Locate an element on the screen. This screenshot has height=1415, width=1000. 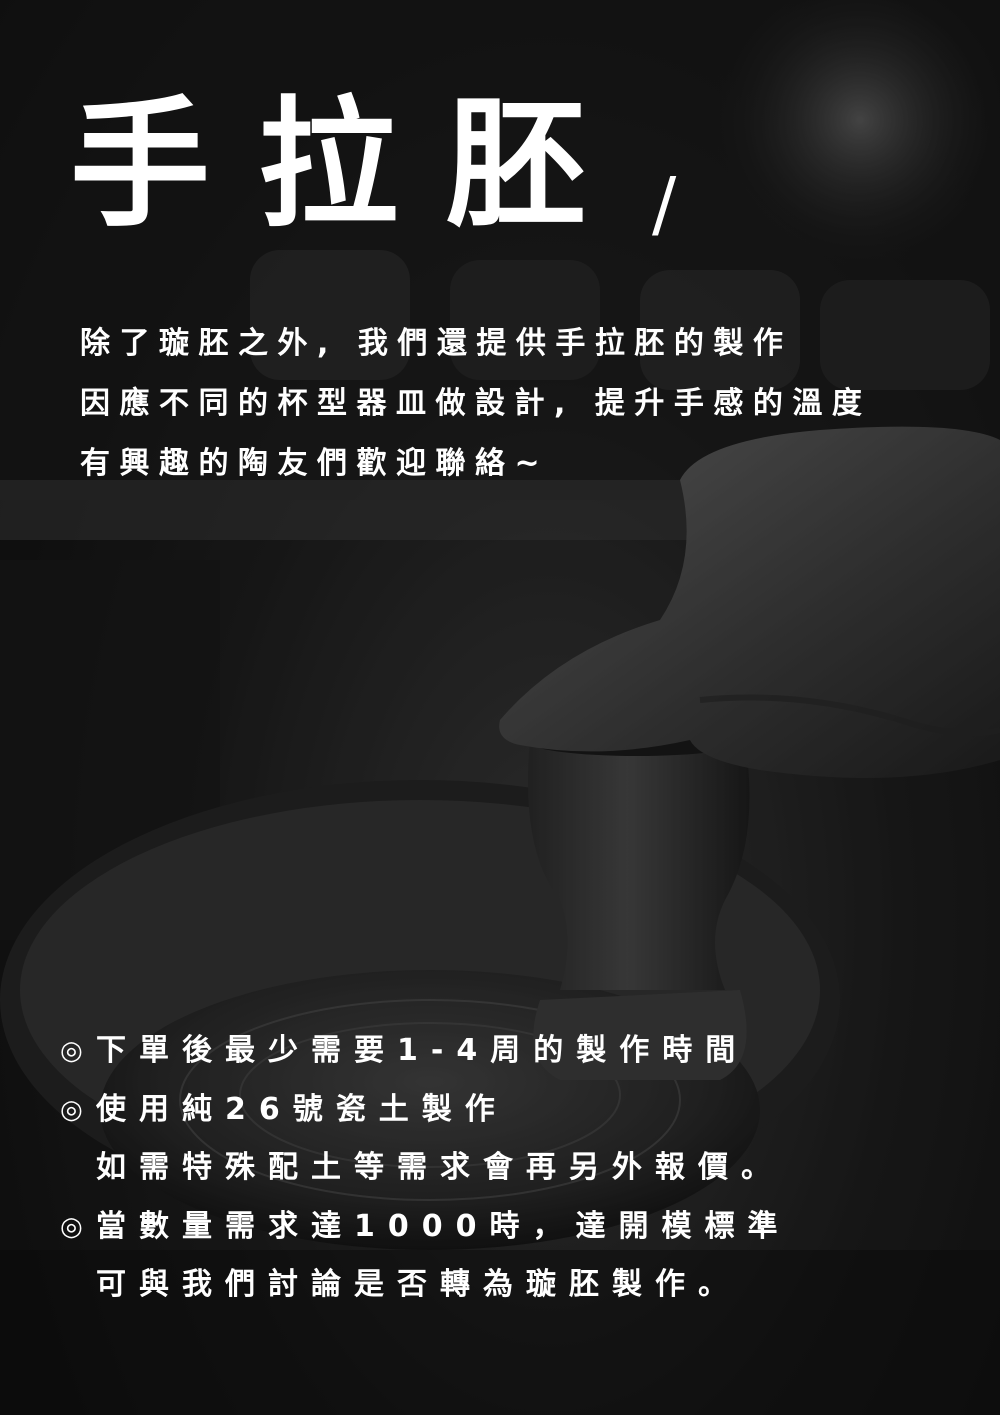
intro-line: 除了璇胚之外, 我們還提供手拉胚的製作 is located at coordinates (436, 343).